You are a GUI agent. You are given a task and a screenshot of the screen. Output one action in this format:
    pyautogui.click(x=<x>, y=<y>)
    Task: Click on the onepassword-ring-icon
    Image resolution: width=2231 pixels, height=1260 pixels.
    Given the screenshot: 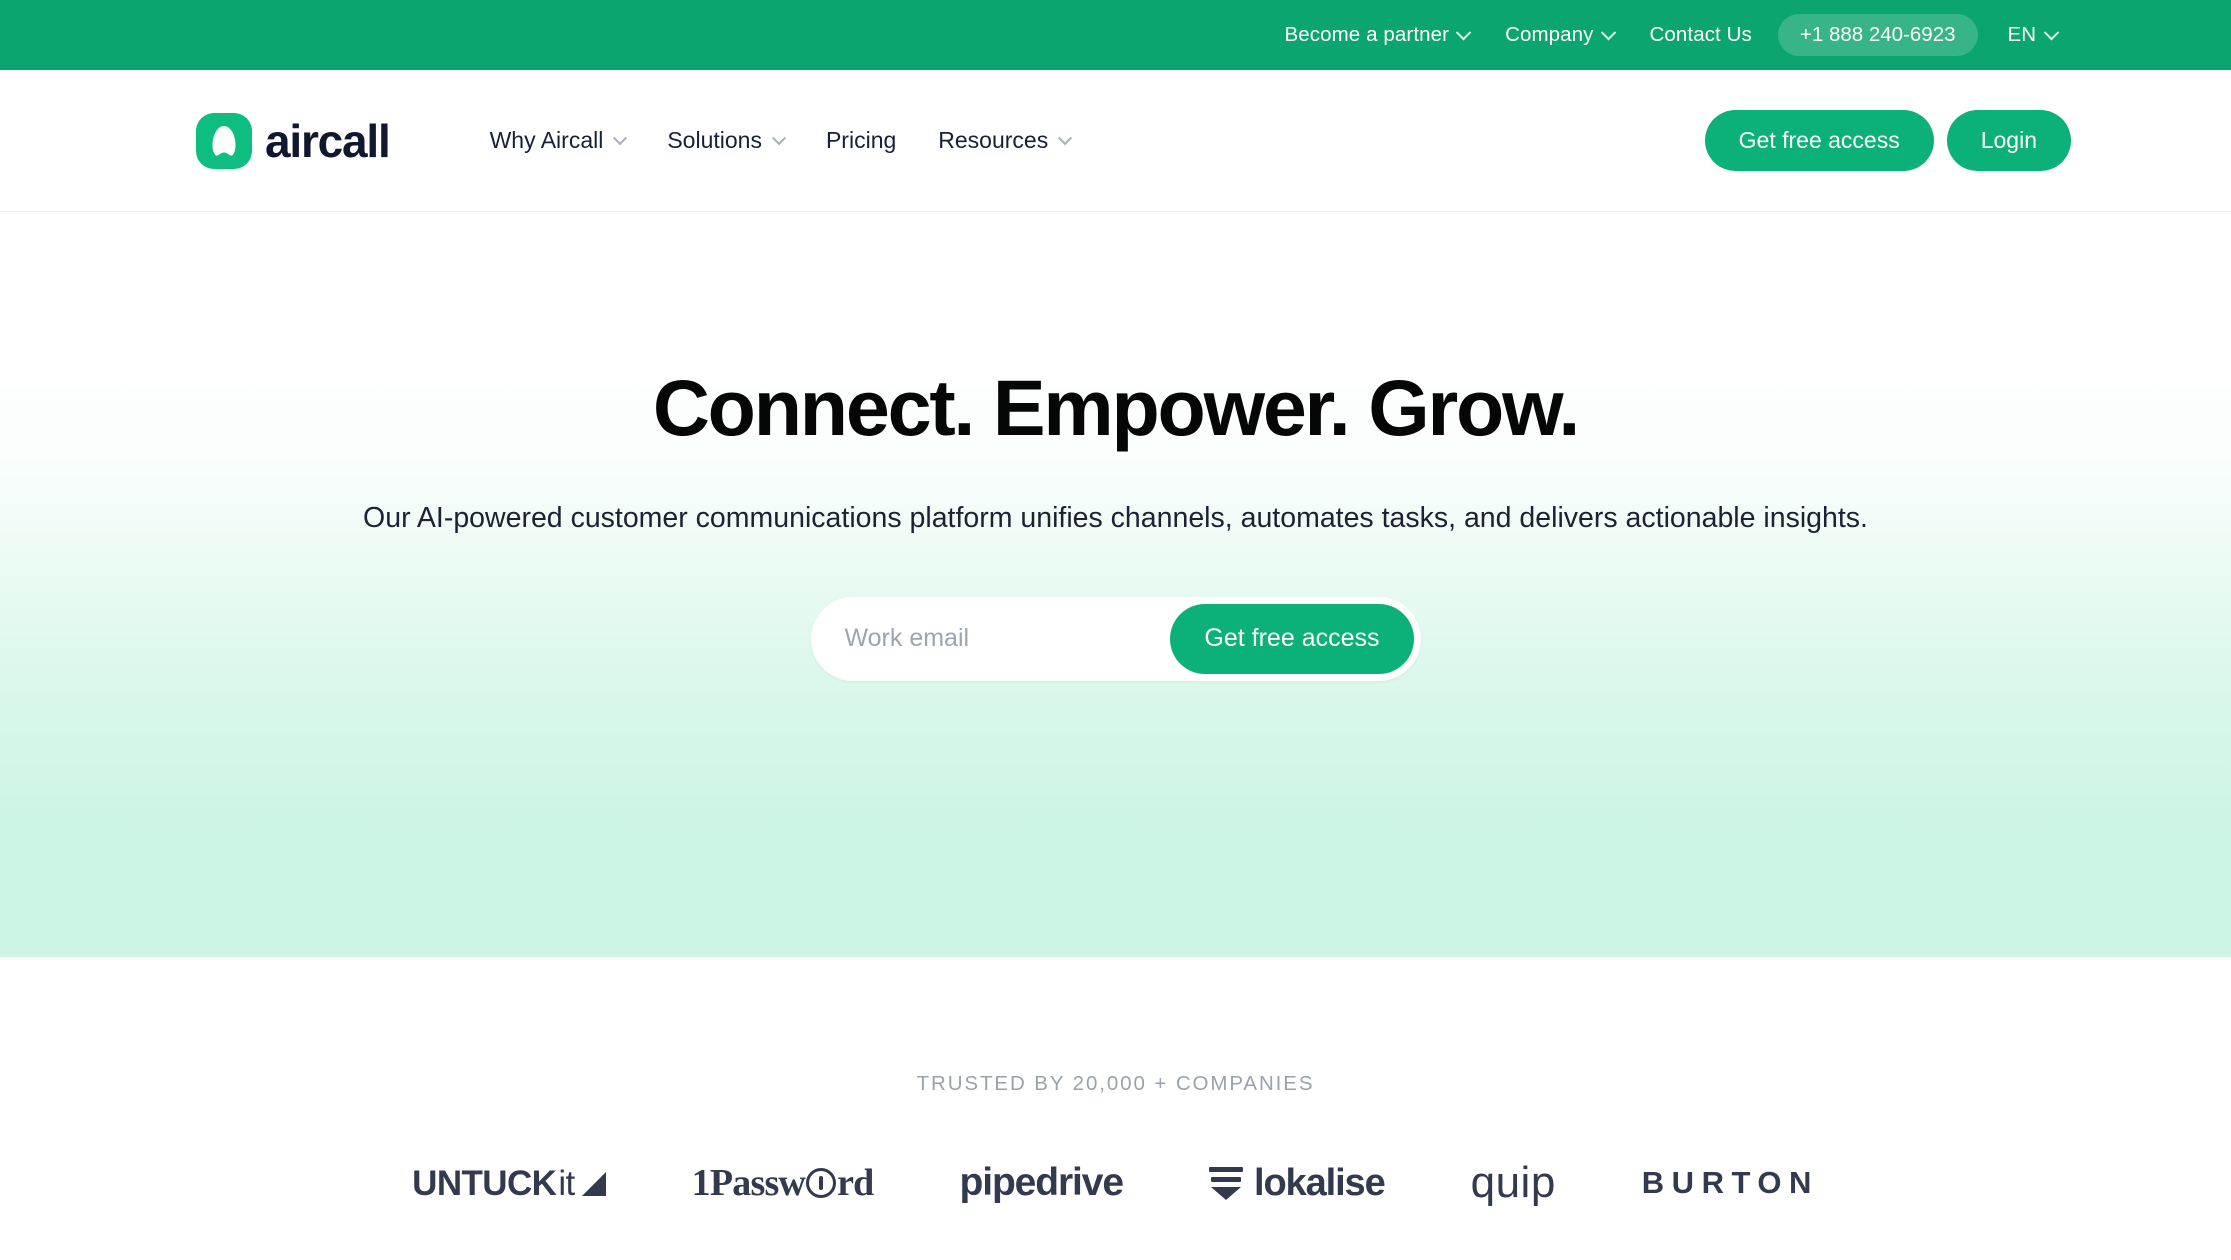 What is the action you would take?
    pyautogui.click(x=821, y=1183)
    